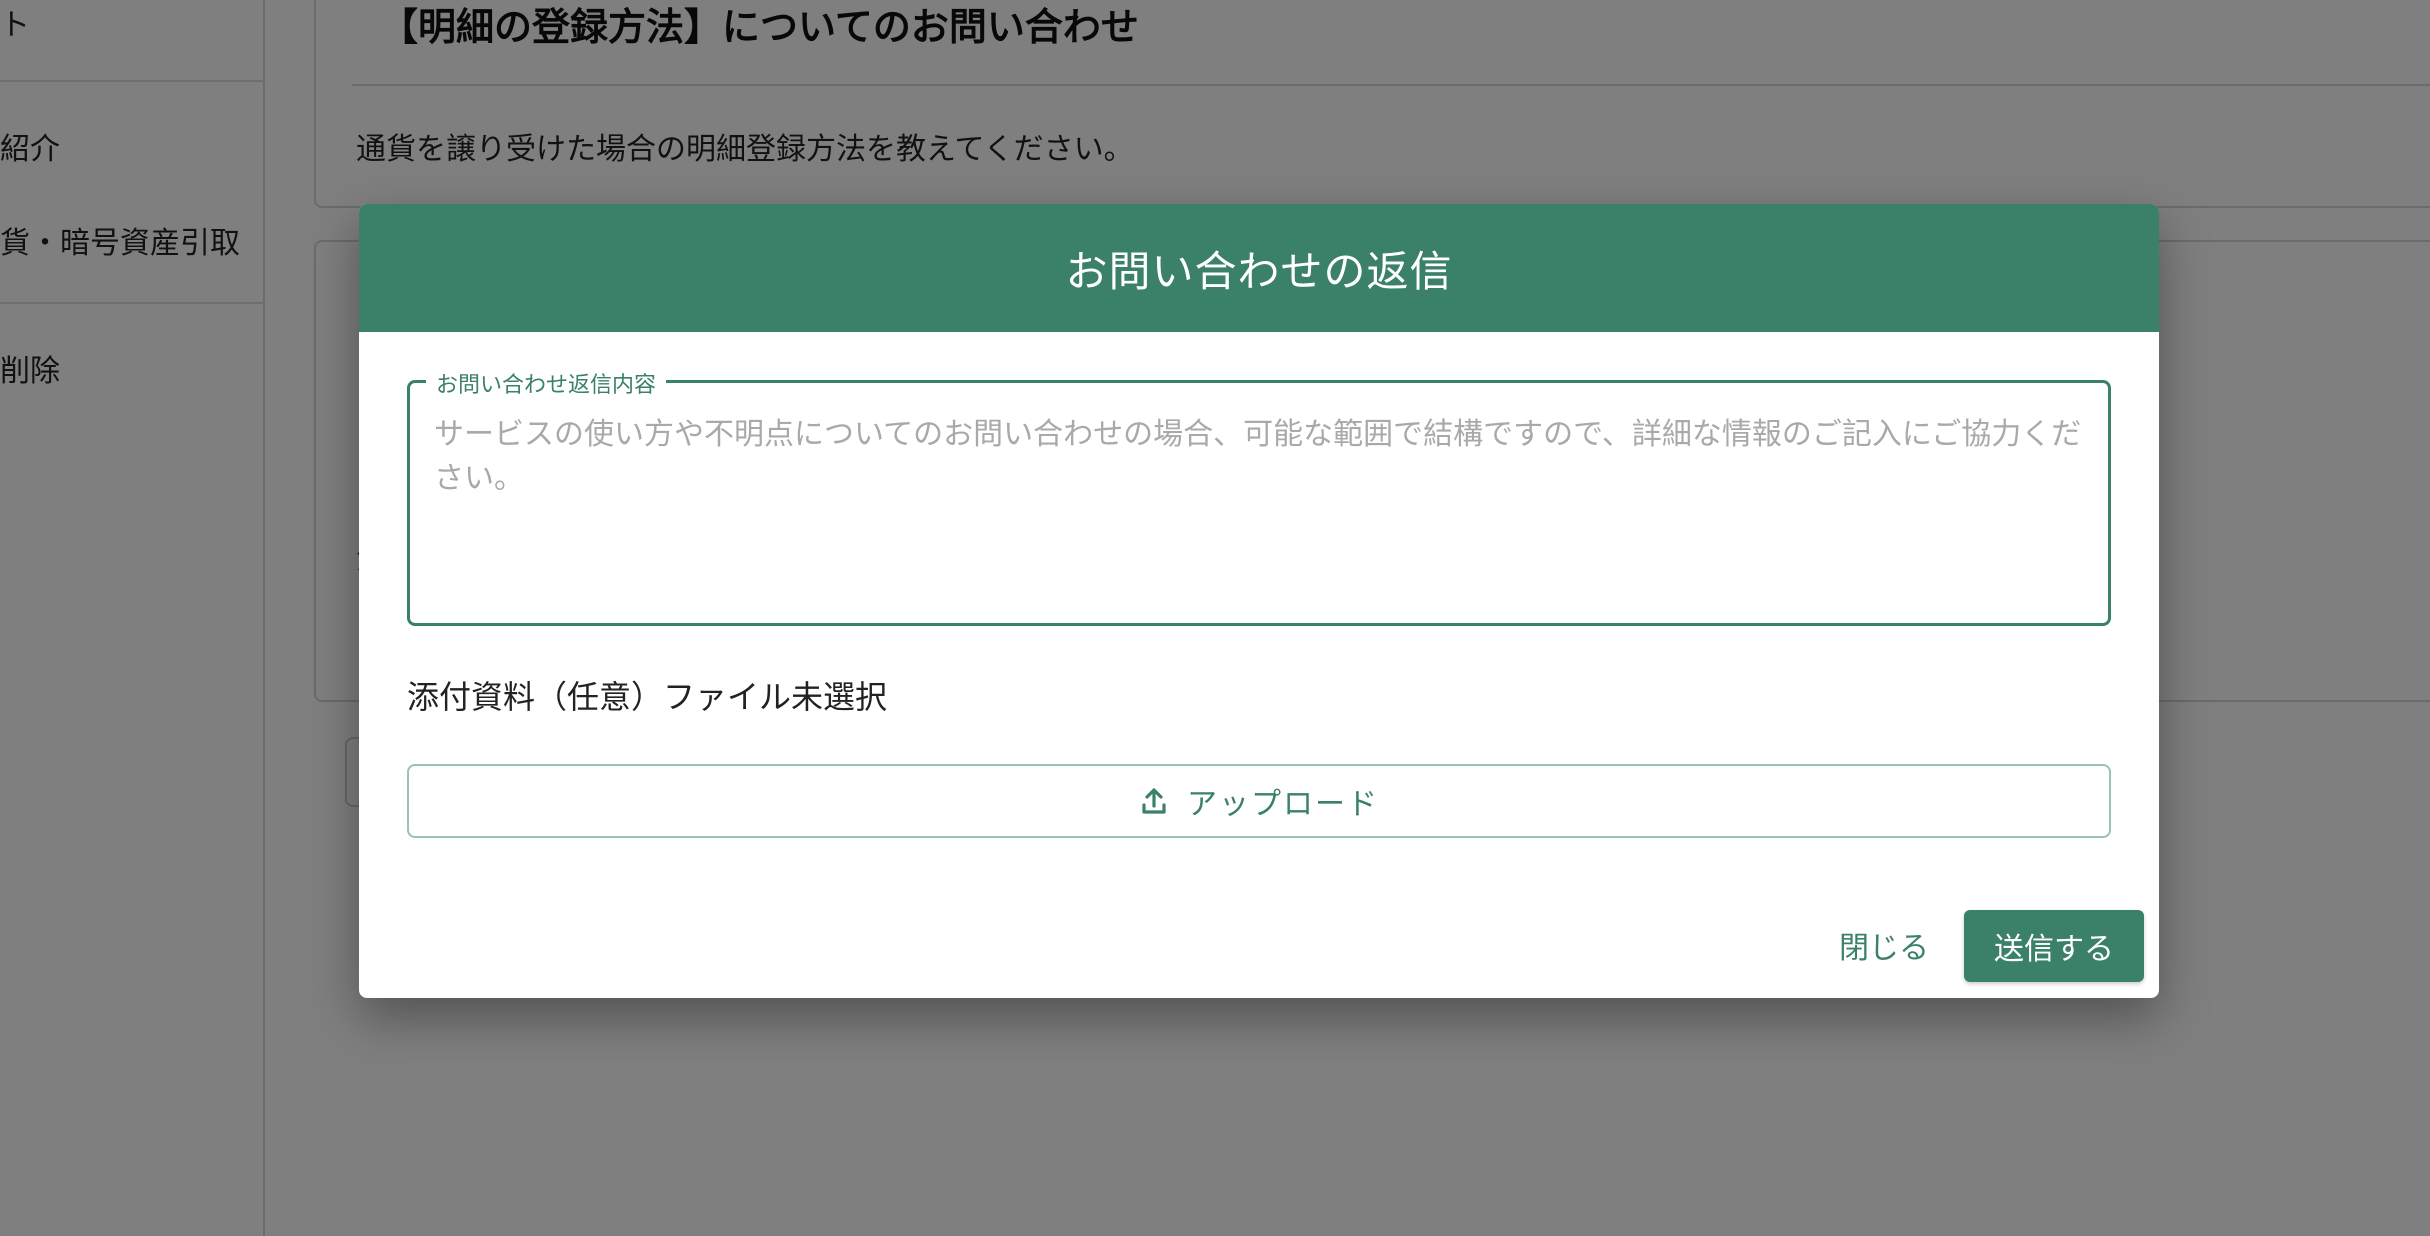  I want to click on close-button: 閉じる, so click(1884, 945).